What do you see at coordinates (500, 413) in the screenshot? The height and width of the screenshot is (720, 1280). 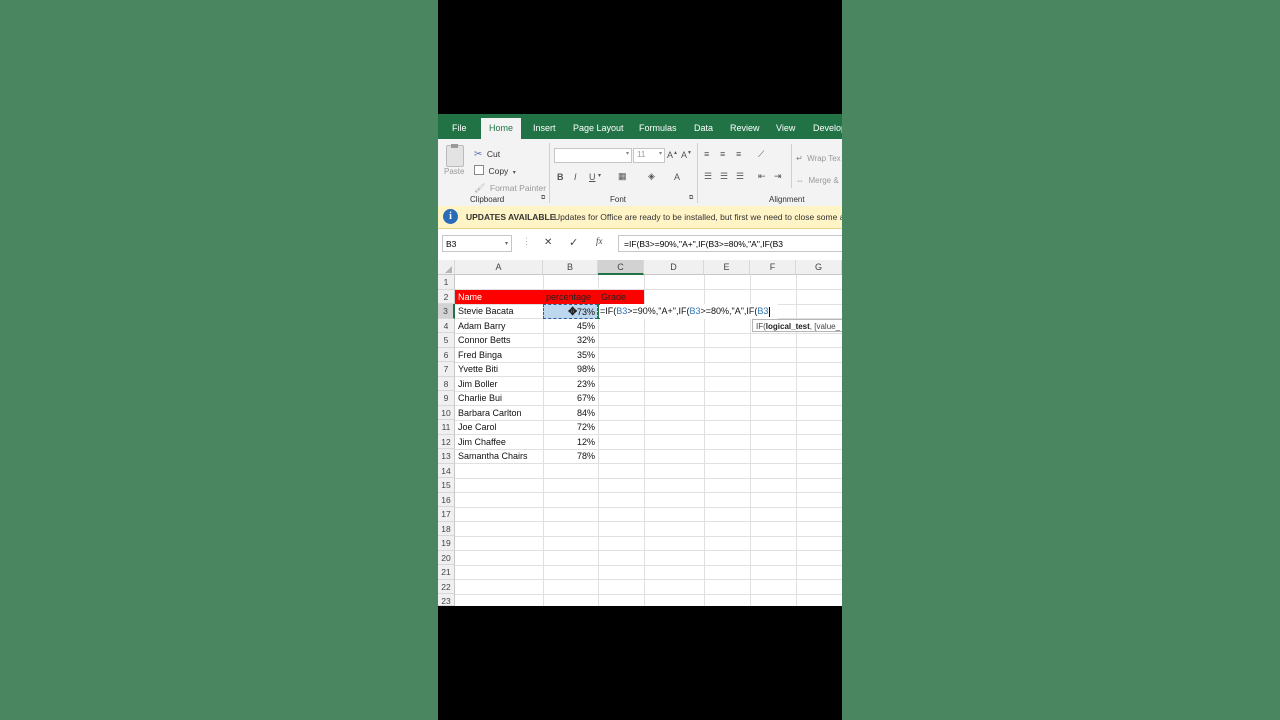 I see `name-cell: Barbara Carlton` at bounding box center [500, 413].